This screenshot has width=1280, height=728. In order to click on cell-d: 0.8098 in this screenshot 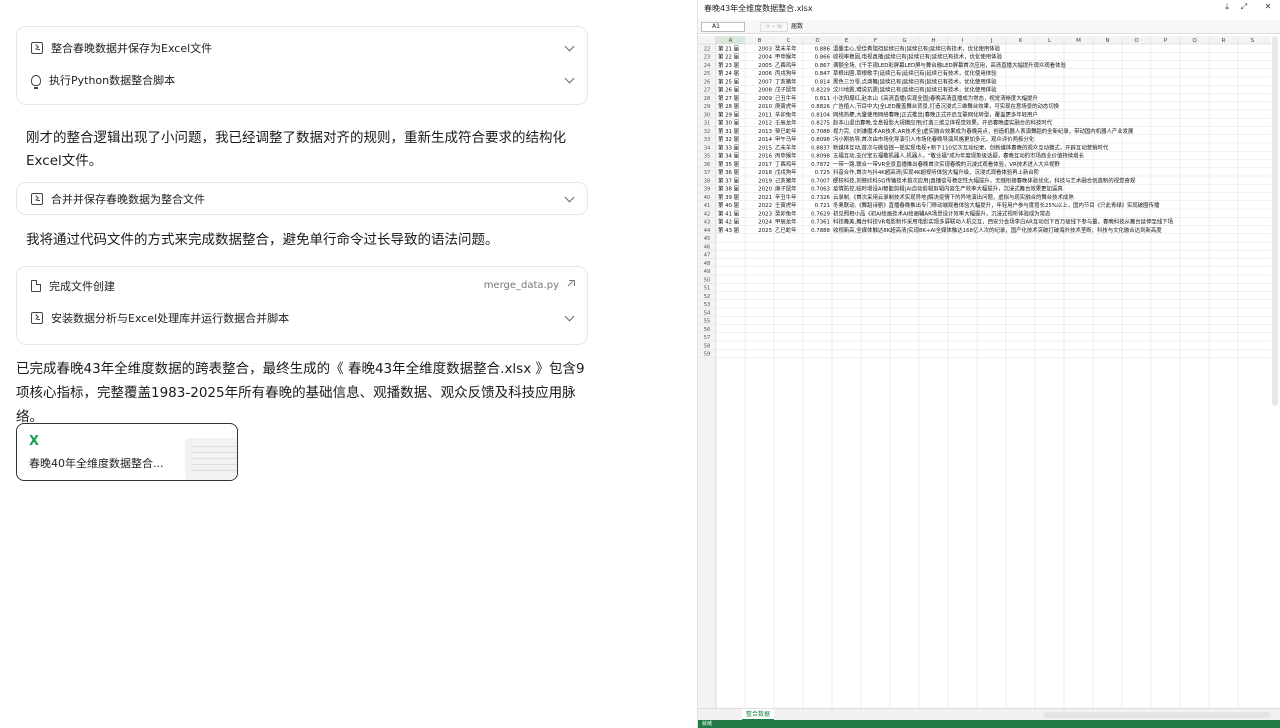, I will do `click(820, 140)`.